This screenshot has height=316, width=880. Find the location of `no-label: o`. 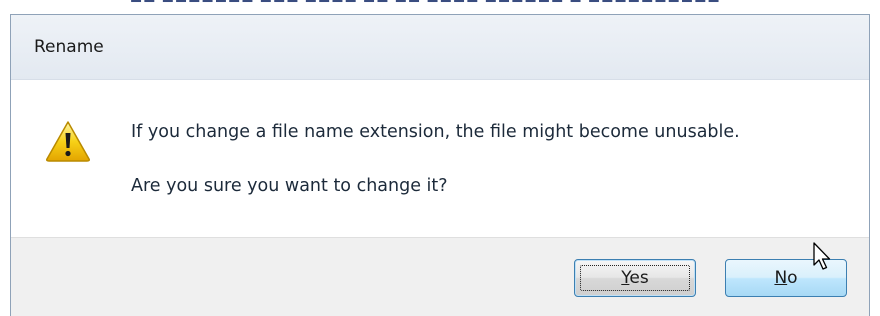

no-label: o is located at coordinates (792, 278).